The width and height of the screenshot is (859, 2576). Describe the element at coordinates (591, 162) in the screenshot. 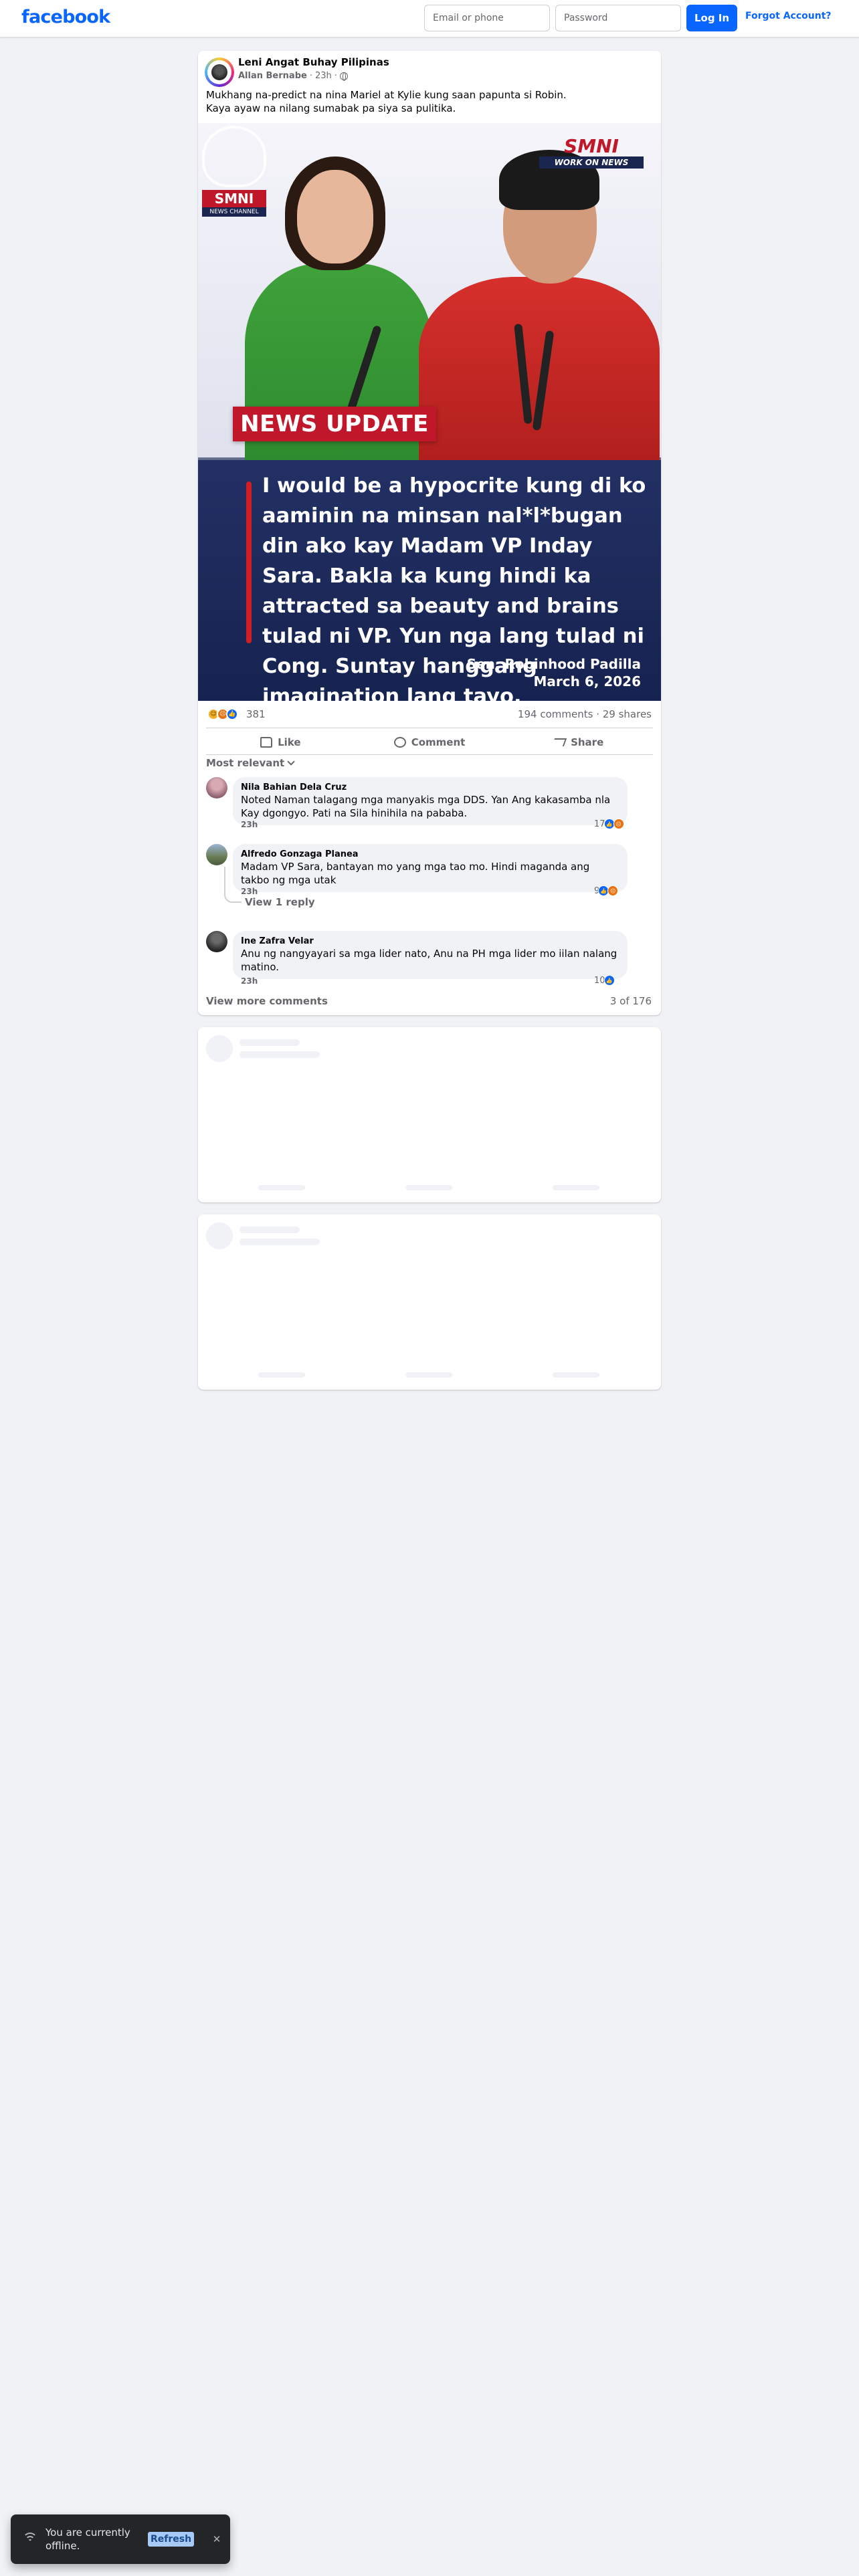

I see `smni-logo-sub: WORK ON NEWS` at that location.